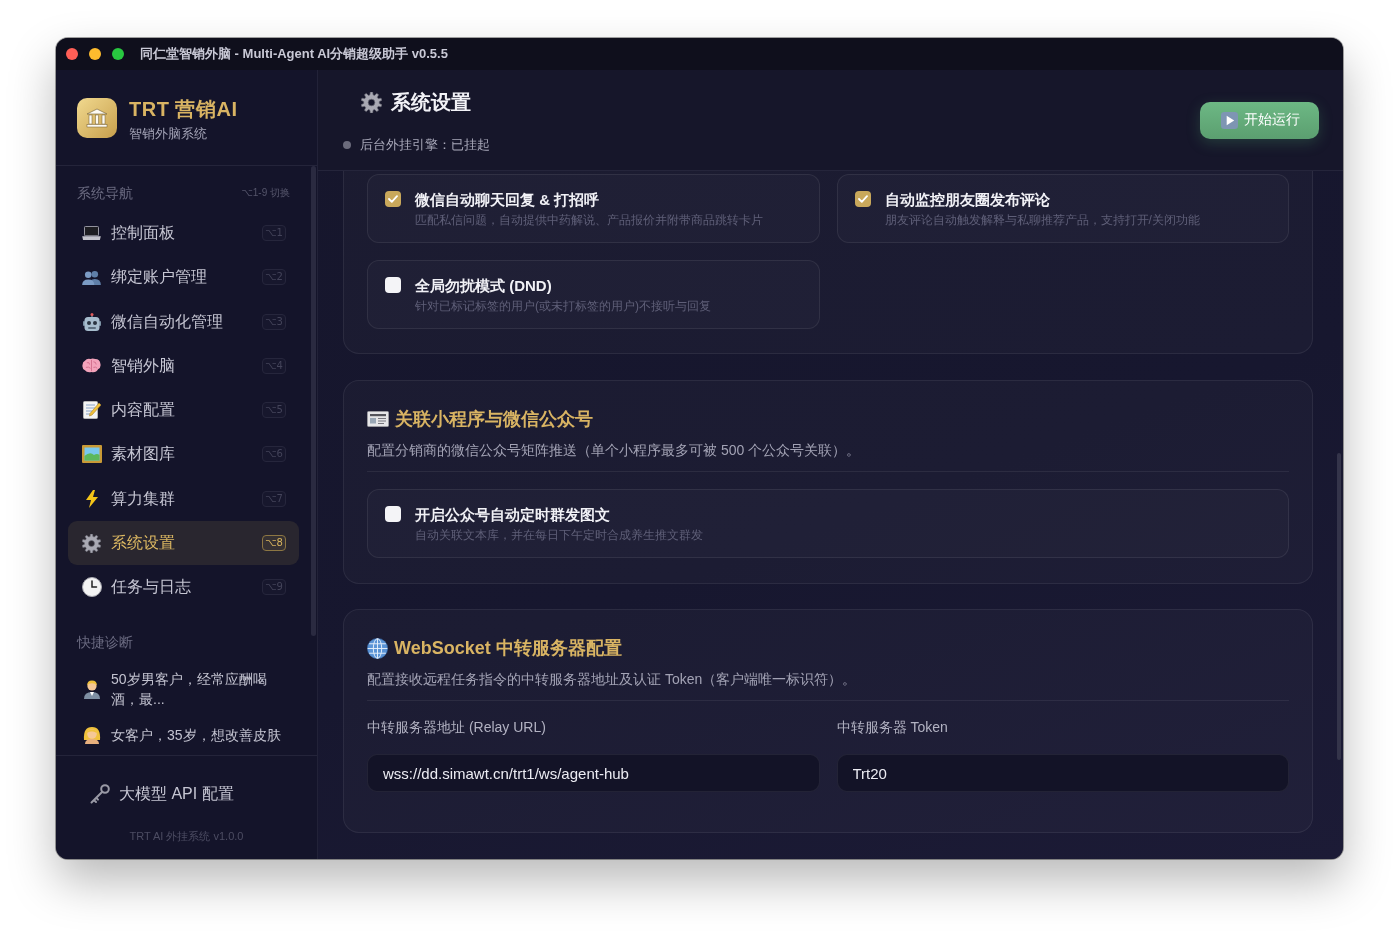 Image resolution: width=1400 pixels, height=934 pixels. Describe the element at coordinates (494, 419) in the screenshot. I see `section-title: 关联小程序与微信公众号` at that location.